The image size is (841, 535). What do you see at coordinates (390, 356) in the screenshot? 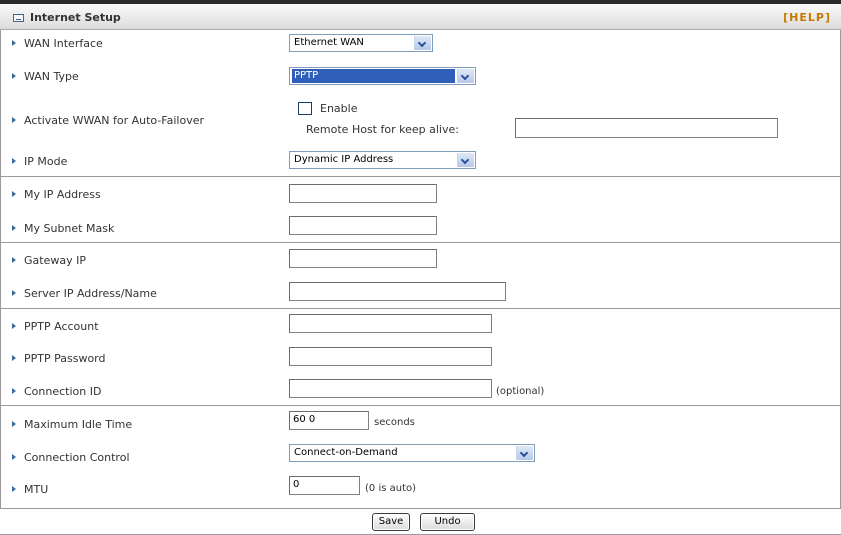
I see `pptp-password-input` at bounding box center [390, 356].